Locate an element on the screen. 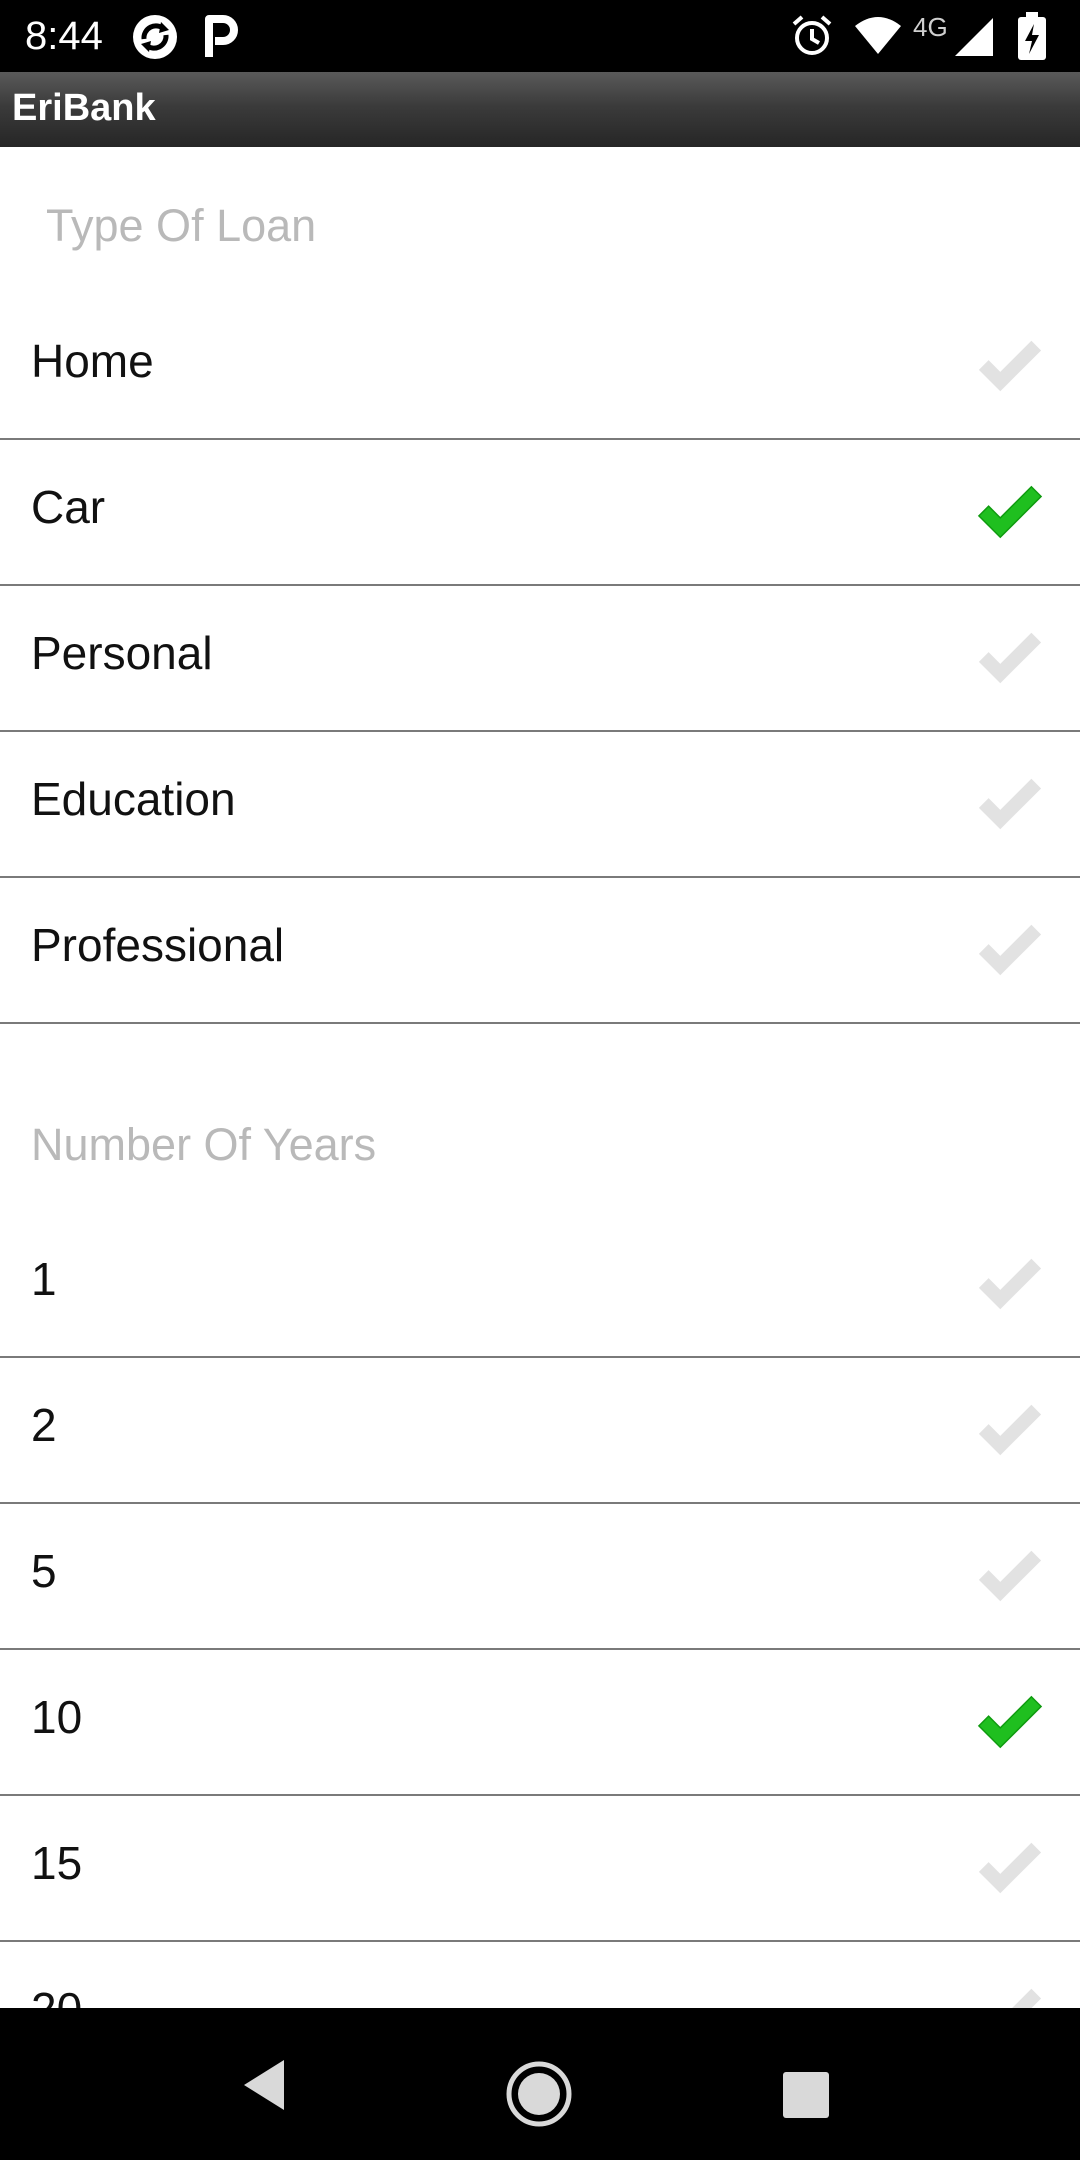 This screenshot has width=1080, height=2160. option-label: 5 is located at coordinates (44, 1571).